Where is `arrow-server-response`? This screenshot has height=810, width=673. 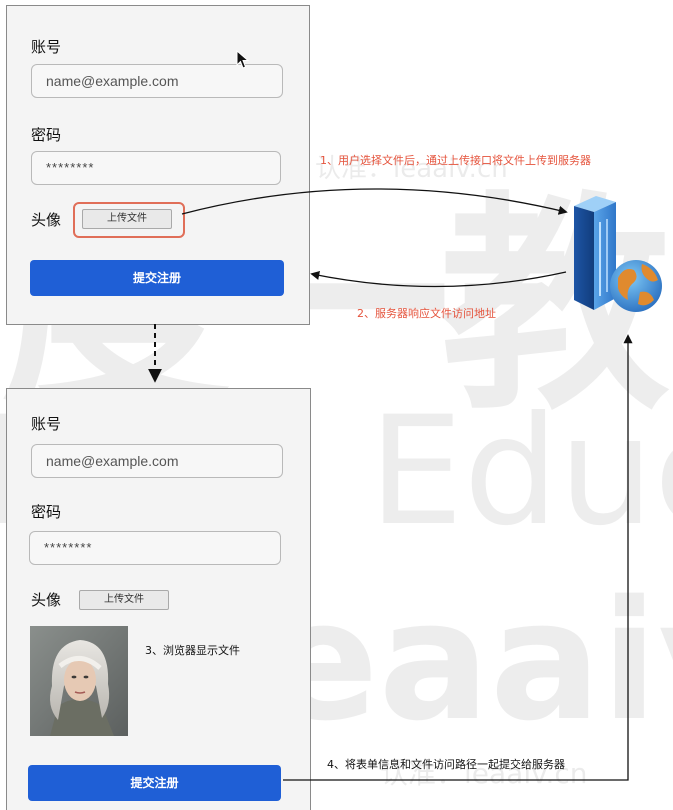
arrow-server-response is located at coordinates (438, 279).